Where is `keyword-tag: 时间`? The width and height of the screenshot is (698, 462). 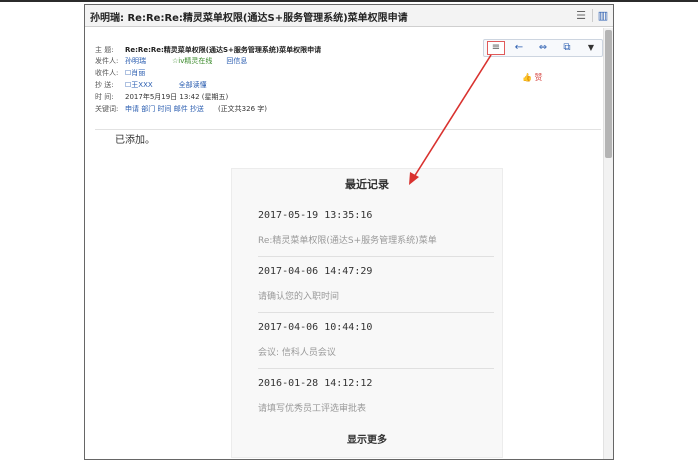
keyword-tag: 时间 is located at coordinates (164, 109).